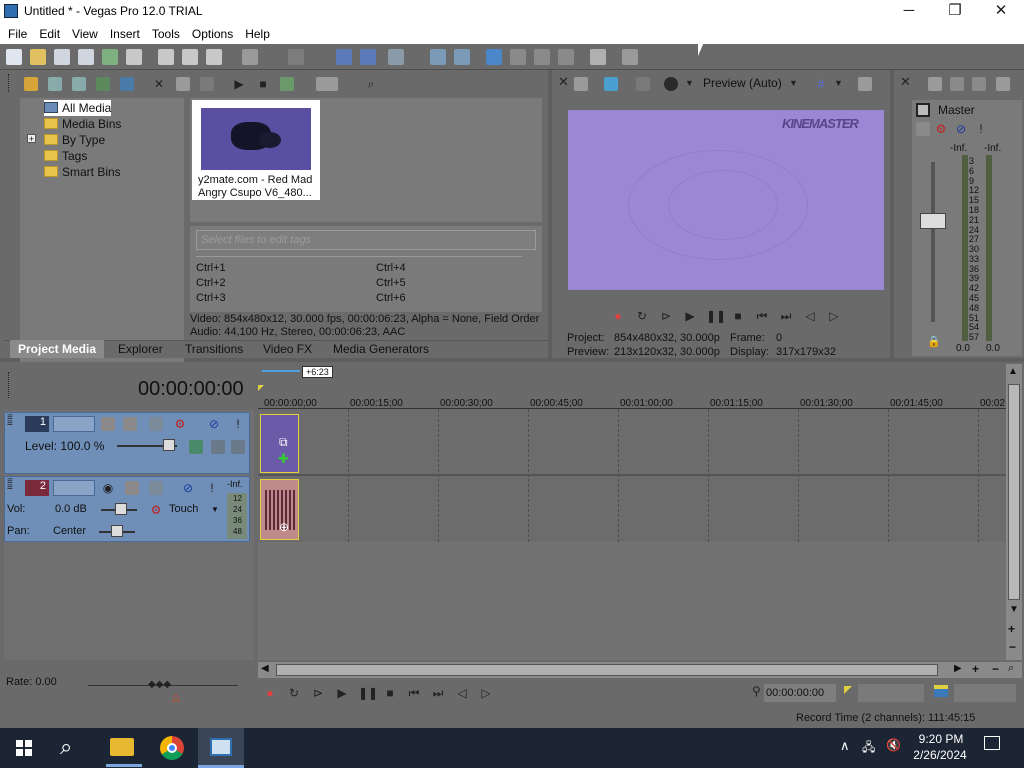 Image resolution: width=1024 pixels, height=768 pixels. What do you see at coordinates (9, 83) in the screenshot?
I see `panel-grip` at bounding box center [9, 83].